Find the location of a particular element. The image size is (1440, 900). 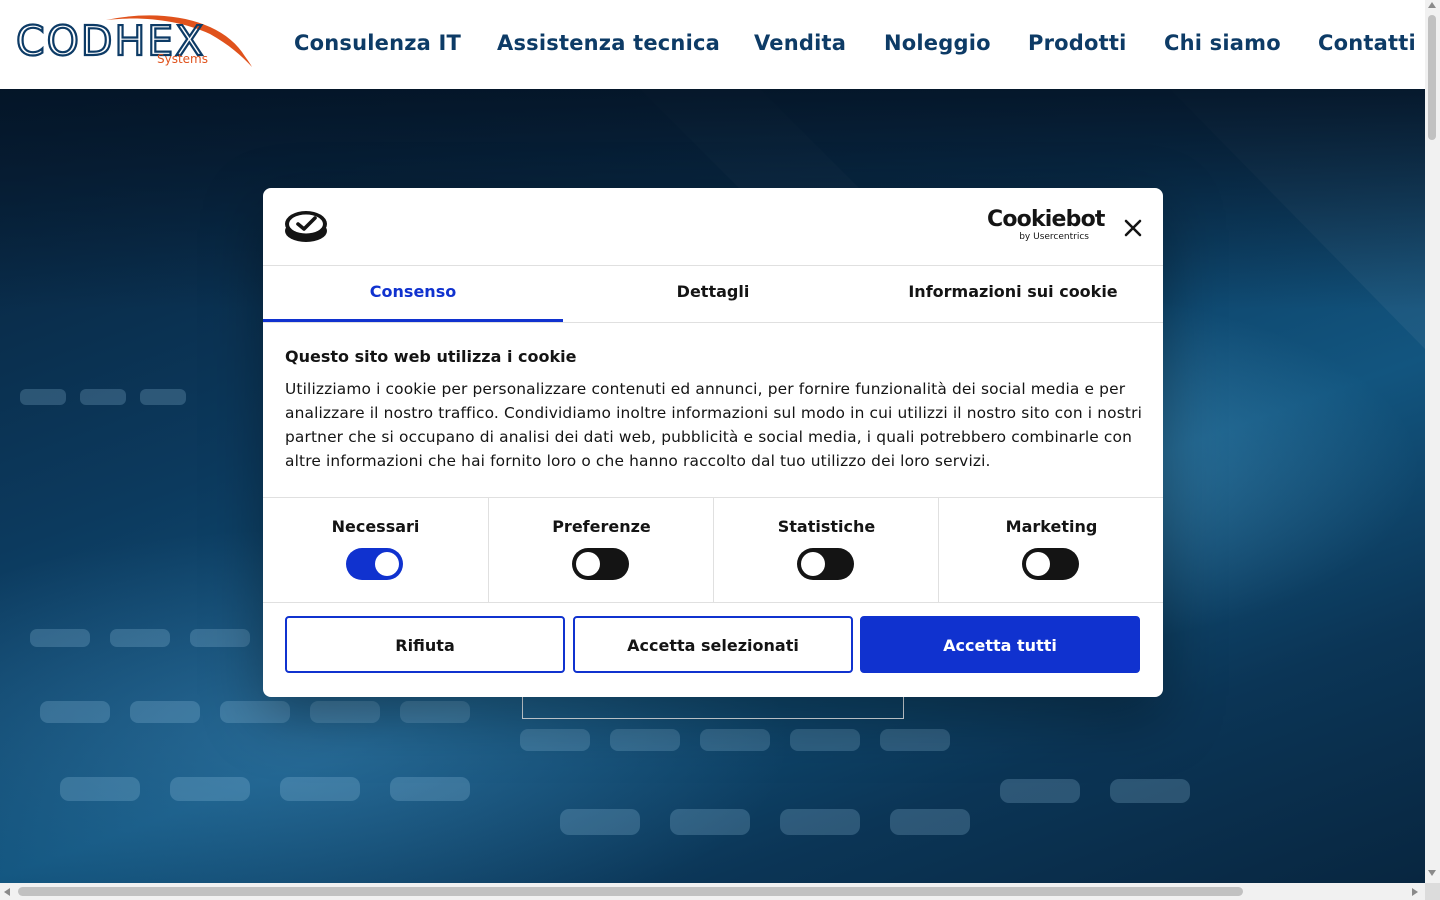

scroll-left-icon is located at coordinates (7, 892).